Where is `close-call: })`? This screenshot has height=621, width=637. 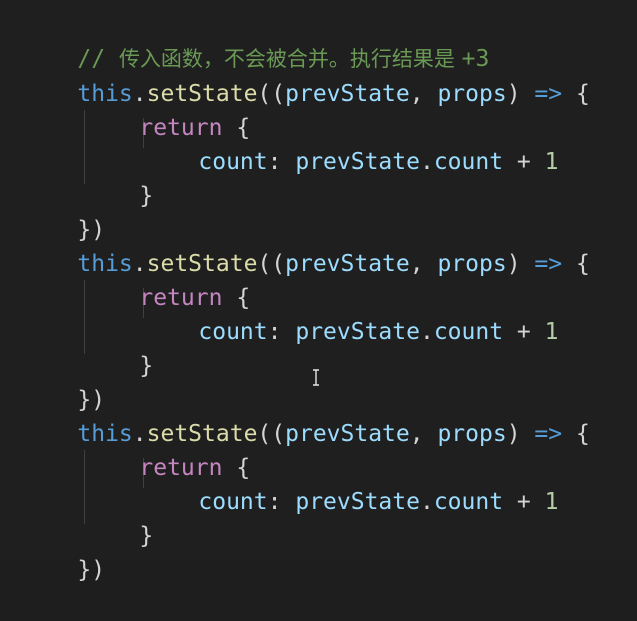 close-call: }) is located at coordinates (91, 570).